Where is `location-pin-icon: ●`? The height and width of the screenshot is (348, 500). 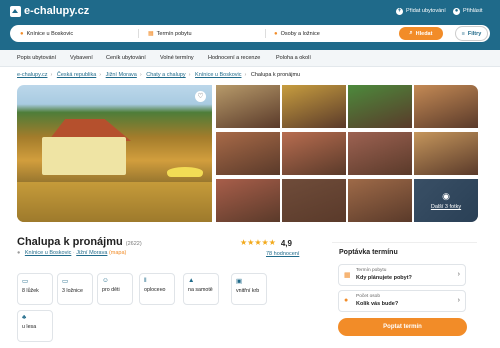 location-pin-icon: ● is located at coordinates (19, 253).